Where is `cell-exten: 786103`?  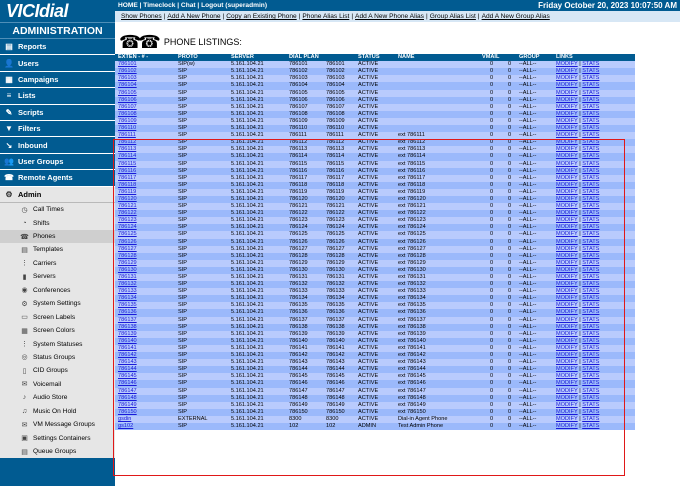
cell-exten: 786103 is located at coordinates (145, 78).